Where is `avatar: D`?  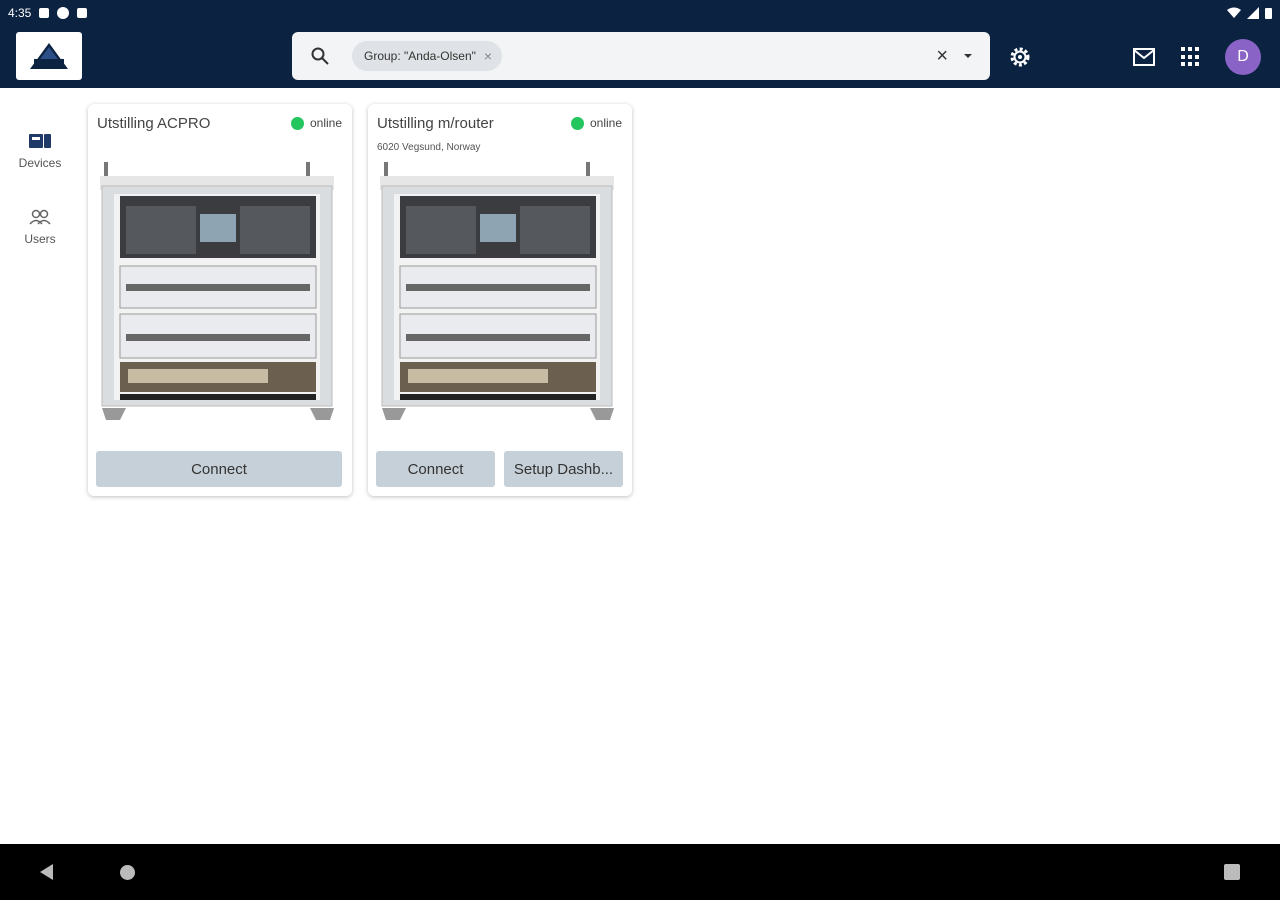
avatar: D is located at coordinates (1243, 57).